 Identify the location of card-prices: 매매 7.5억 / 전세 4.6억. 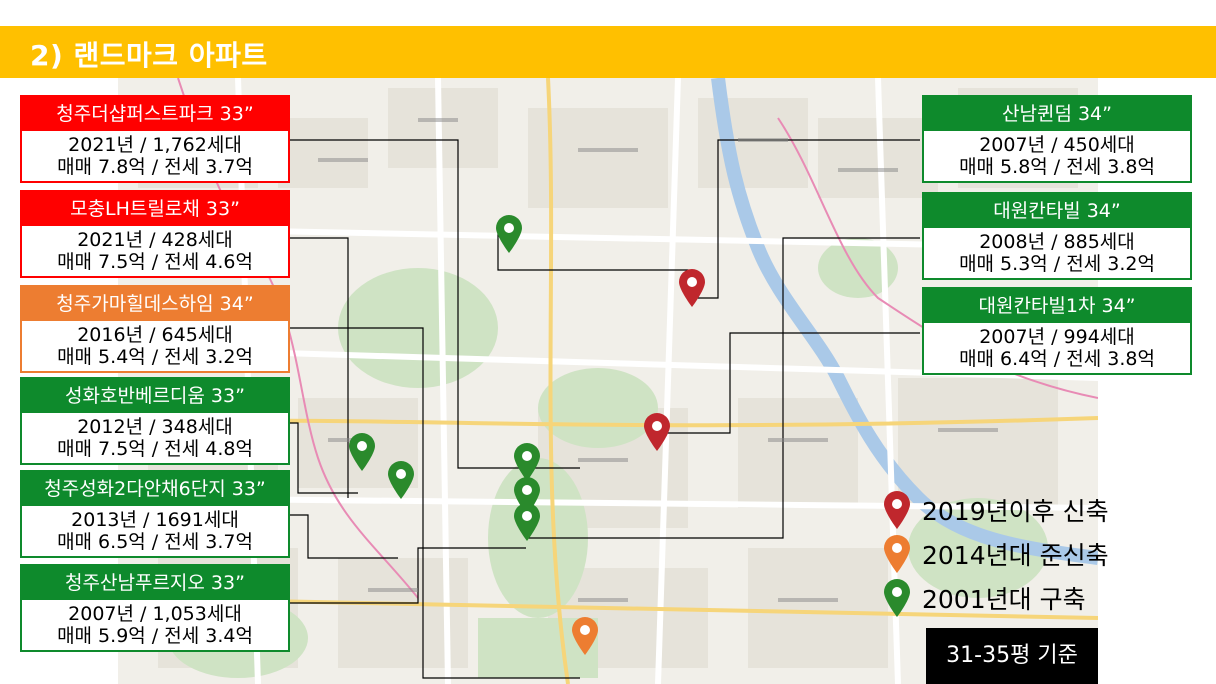
(155, 262).